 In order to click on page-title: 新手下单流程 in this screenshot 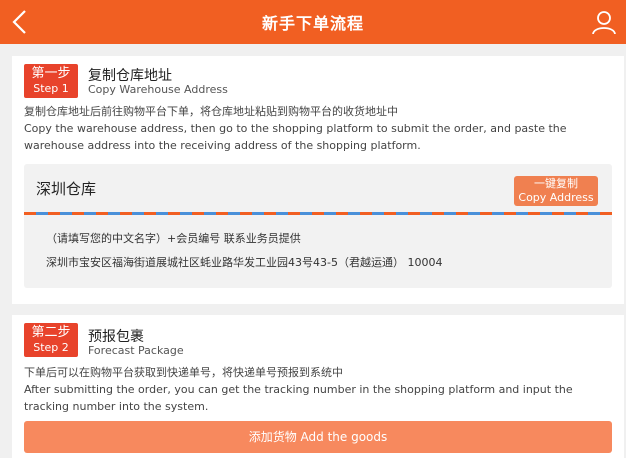, I will do `click(312, 23)`.